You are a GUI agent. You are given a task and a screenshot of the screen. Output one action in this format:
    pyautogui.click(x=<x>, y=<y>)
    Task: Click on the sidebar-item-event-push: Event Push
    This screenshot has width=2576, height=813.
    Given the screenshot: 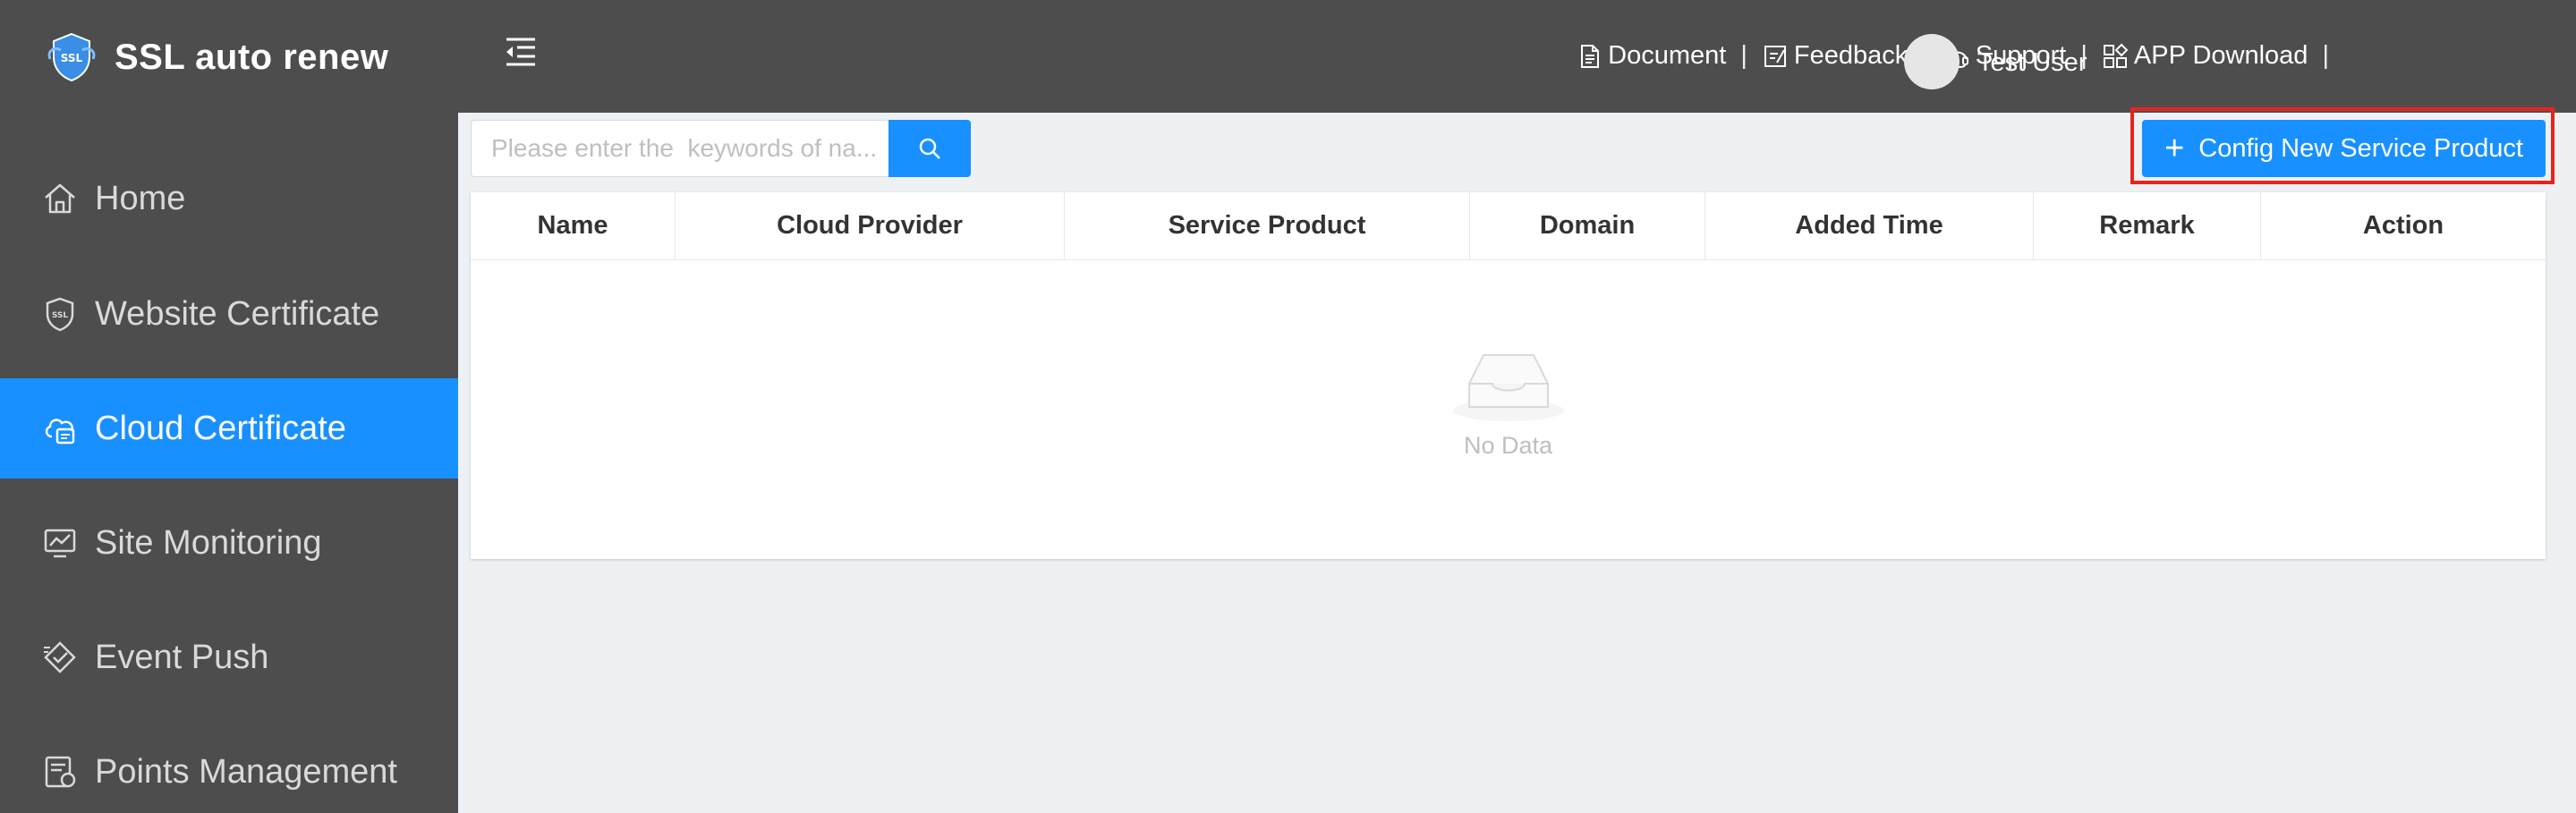 What is the action you would take?
    pyautogui.click(x=229, y=657)
    